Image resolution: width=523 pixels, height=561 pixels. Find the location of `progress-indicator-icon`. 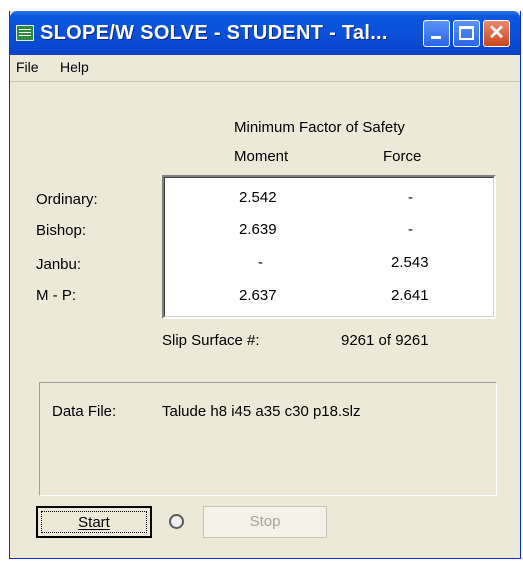

progress-indicator-icon is located at coordinates (176, 521).